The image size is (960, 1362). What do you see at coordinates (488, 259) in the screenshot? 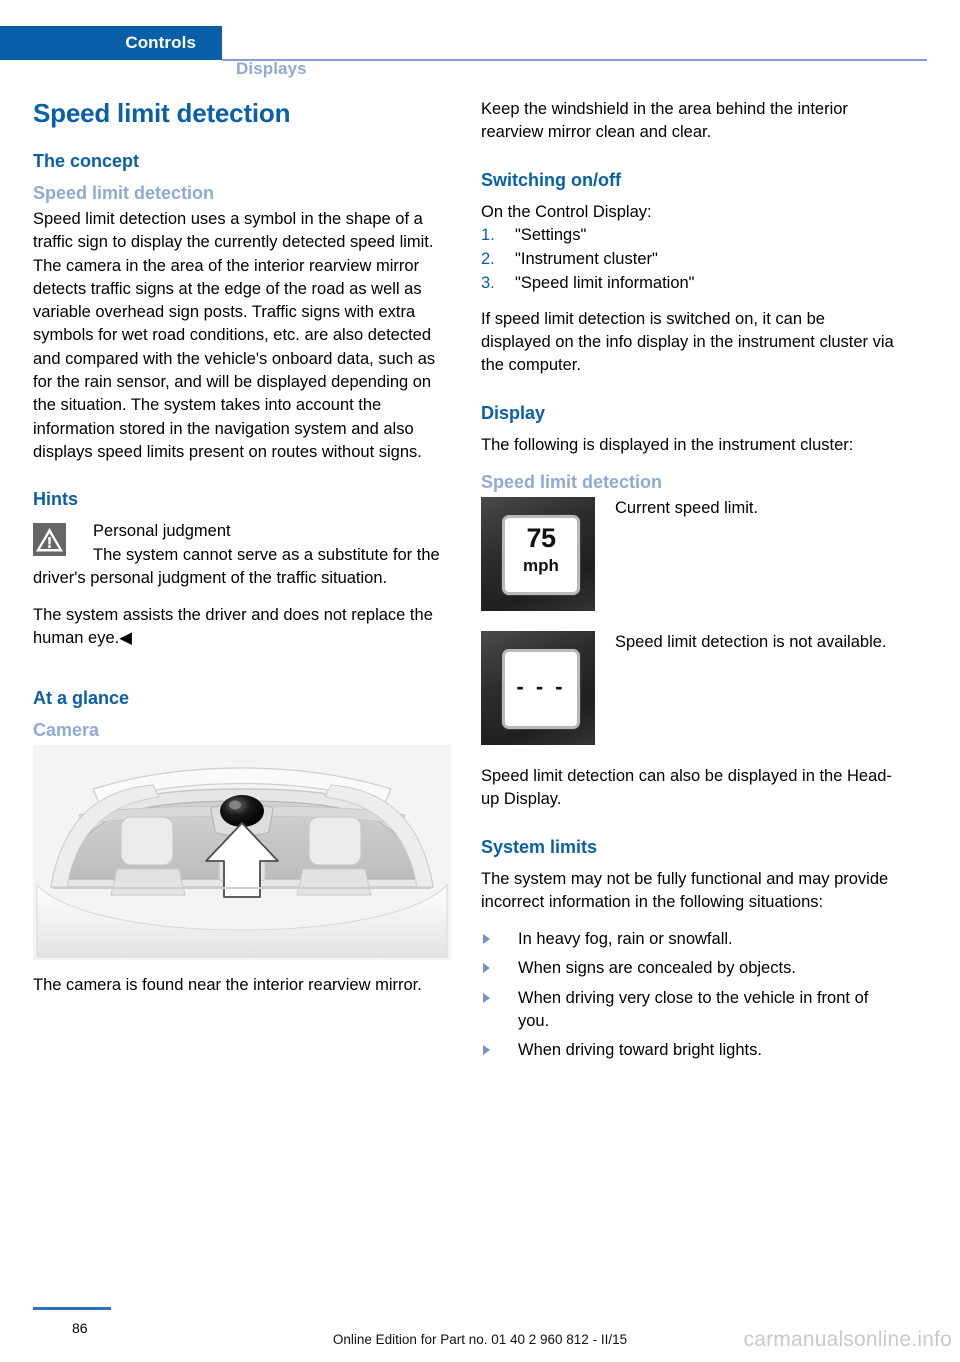
I see `step-number: 2.` at bounding box center [488, 259].